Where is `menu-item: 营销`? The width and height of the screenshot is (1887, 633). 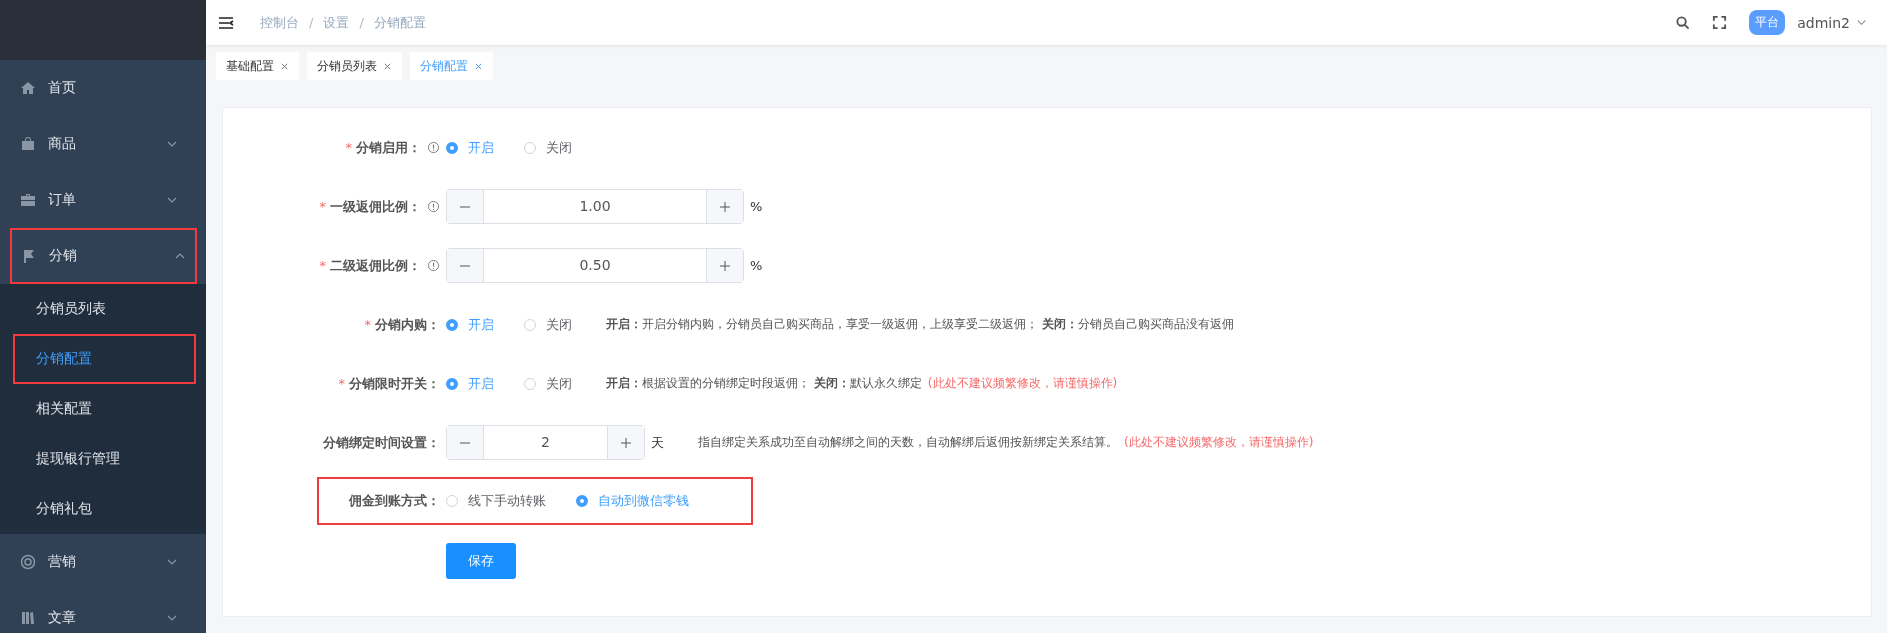
menu-item: 营销 is located at coordinates (99, 562).